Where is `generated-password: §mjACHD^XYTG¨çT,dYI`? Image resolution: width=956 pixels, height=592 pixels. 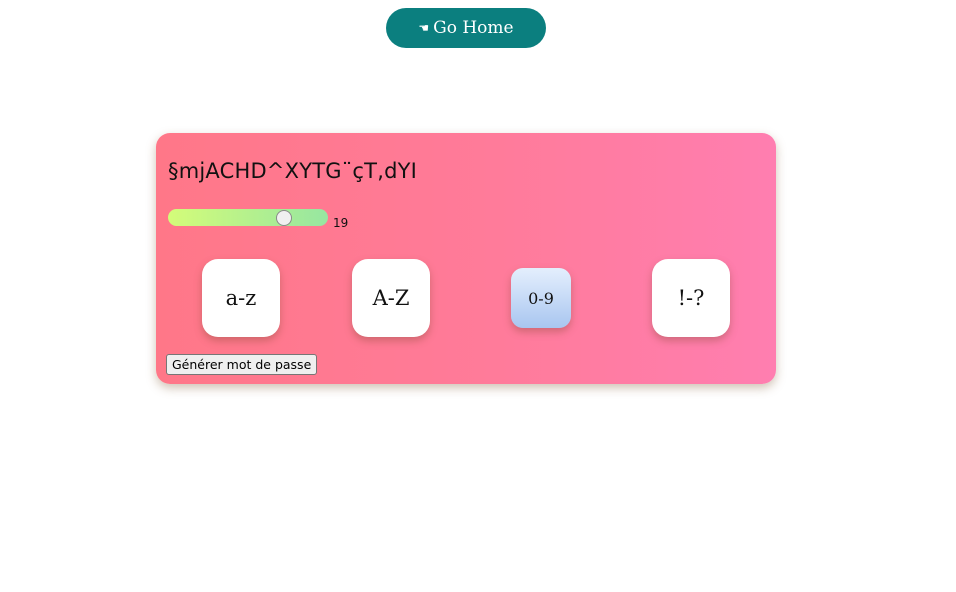
generated-password: §mjACHD^XYTG¨çT,dYI is located at coordinates (293, 171).